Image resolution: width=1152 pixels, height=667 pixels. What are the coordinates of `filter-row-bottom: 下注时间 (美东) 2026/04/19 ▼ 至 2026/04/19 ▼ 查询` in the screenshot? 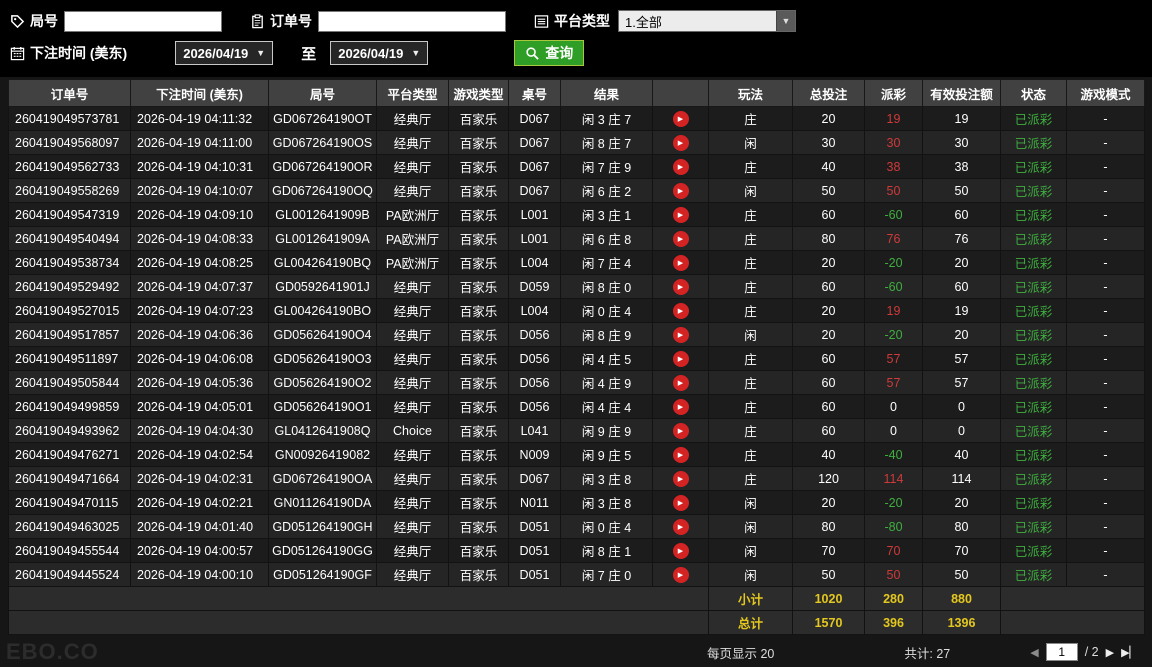 It's located at (576, 53).